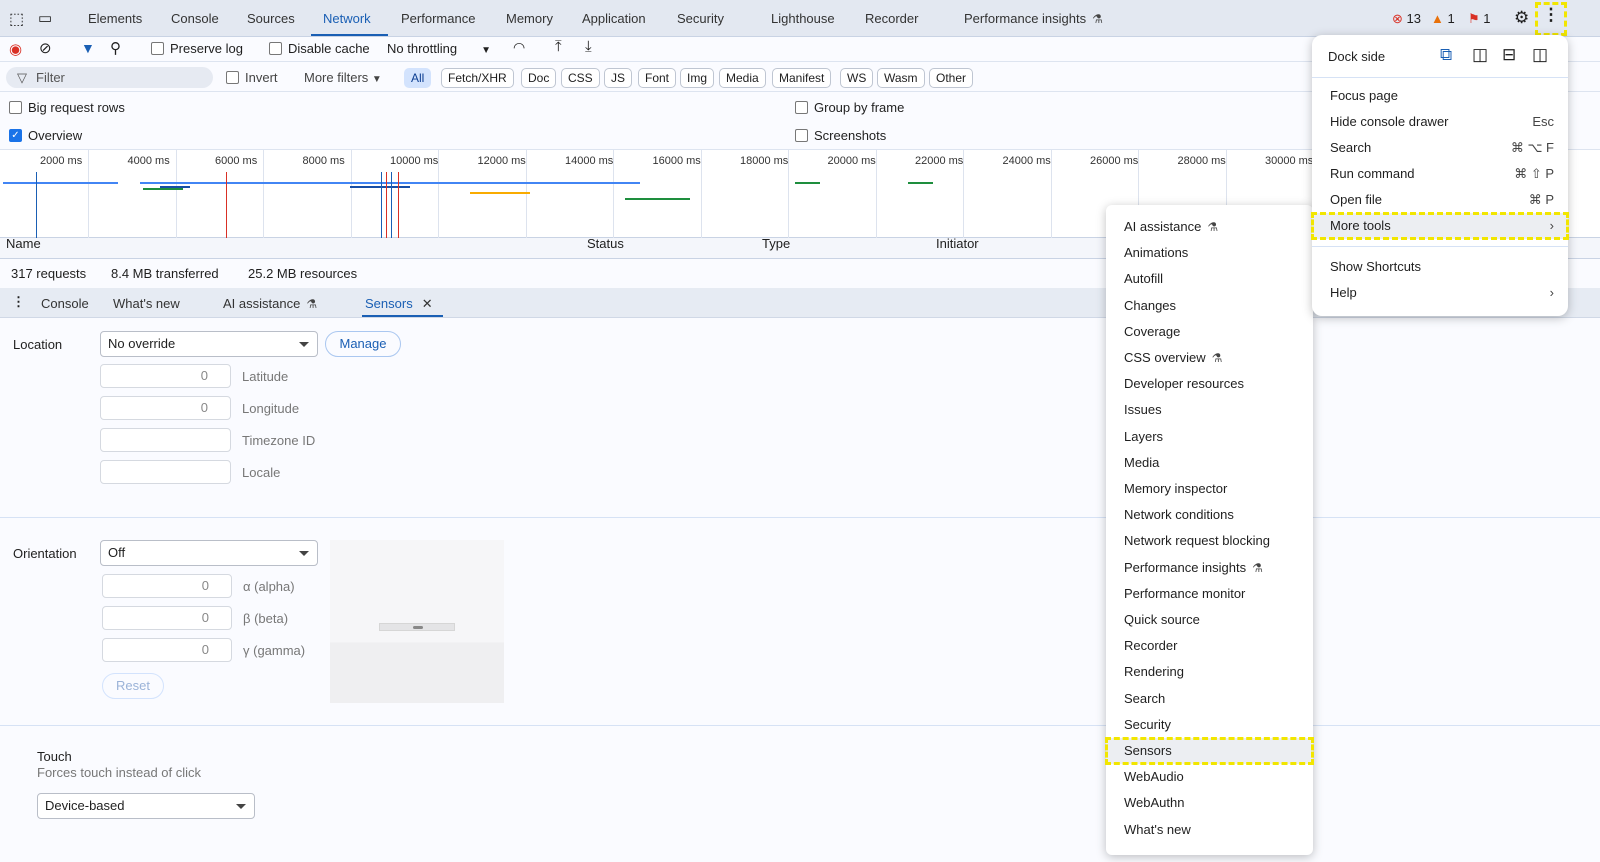  What do you see at coordinates (891, 18) in the screenshot?
I see `tab-recorder: Recorder` at bounding box center [891, 18].